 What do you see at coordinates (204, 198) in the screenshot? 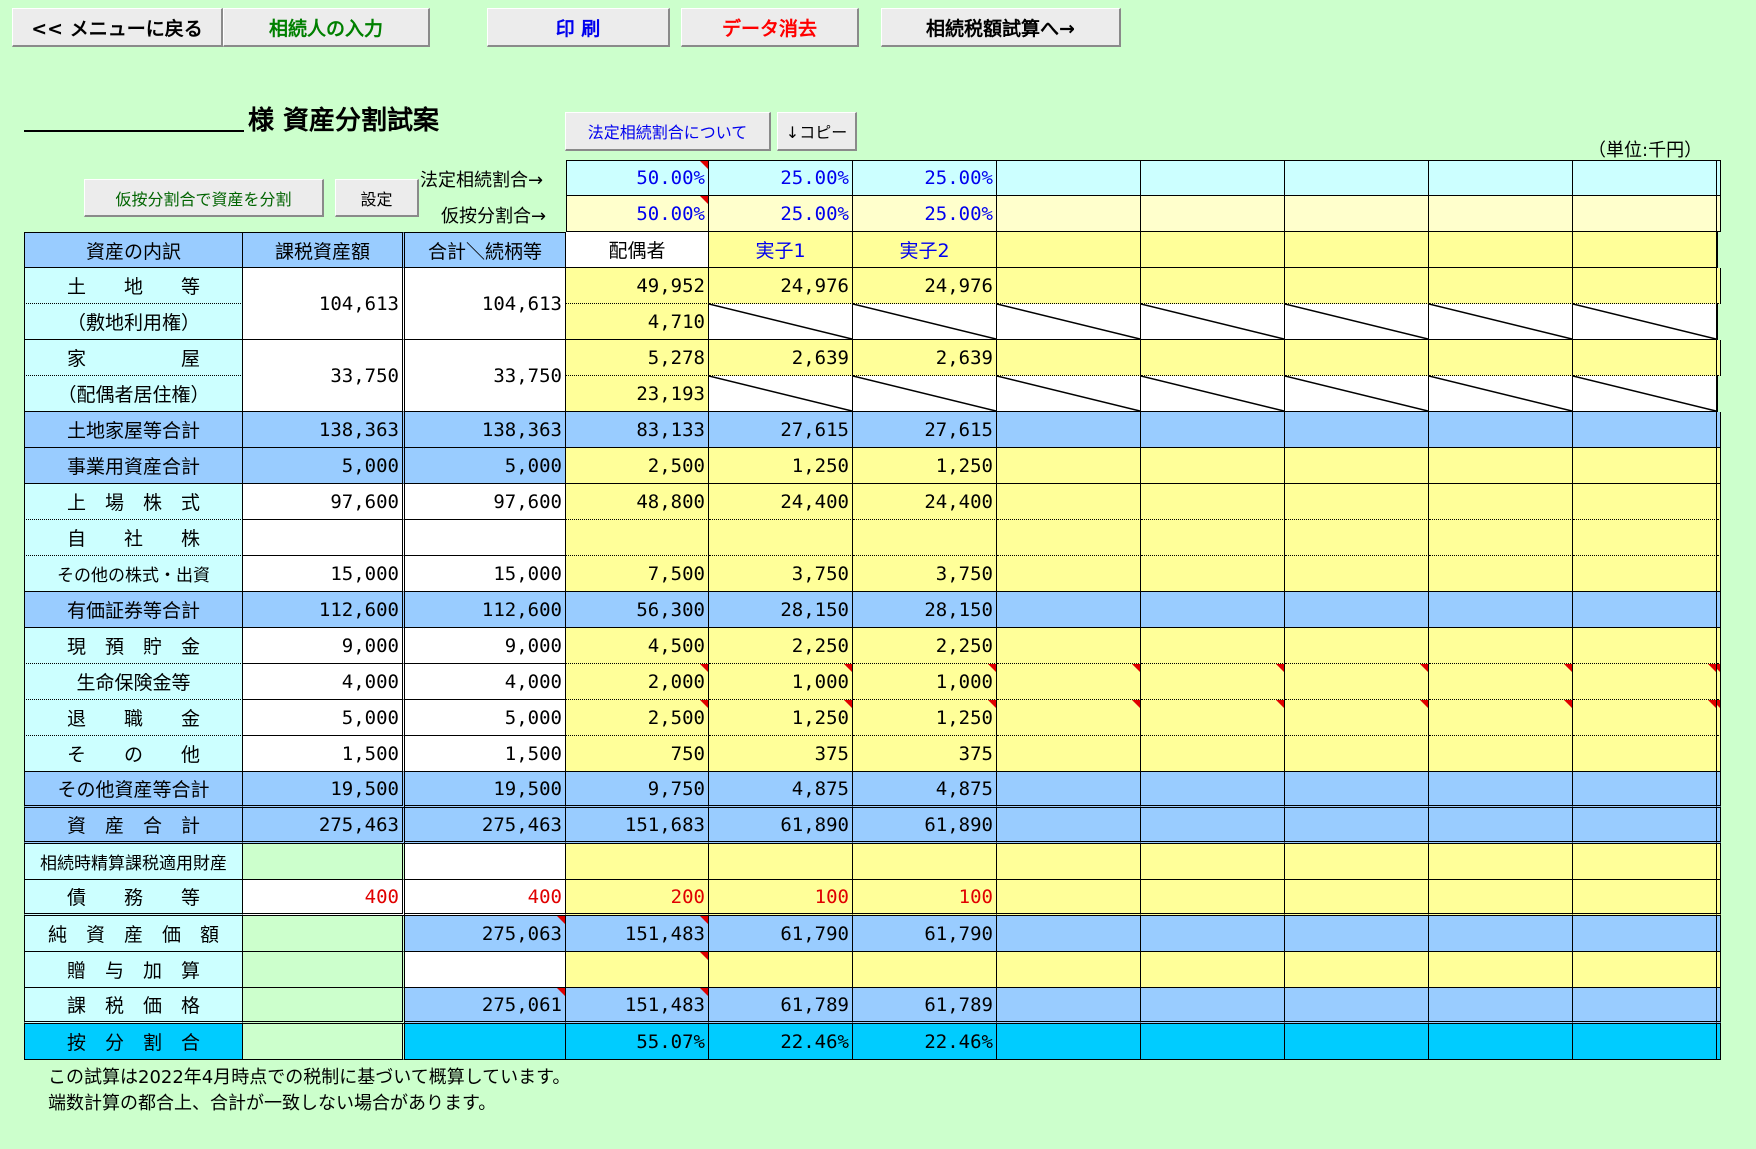
I see `split-by-ratio-button: 仮按分割合で資産を分割` at bounding box center [204, 198].